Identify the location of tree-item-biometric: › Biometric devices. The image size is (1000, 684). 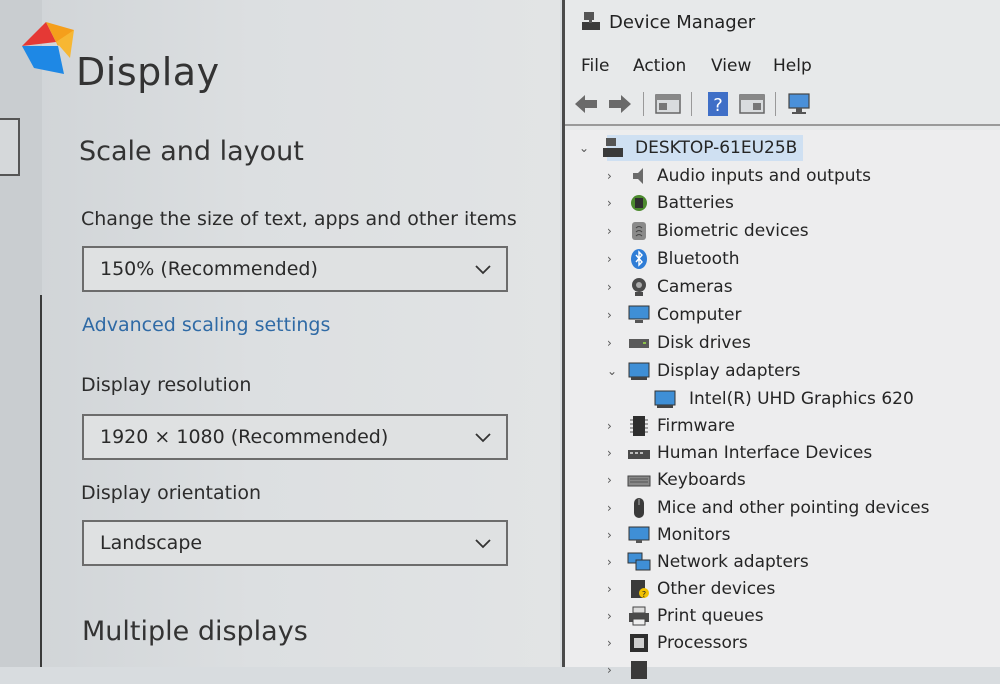
(787, 232).